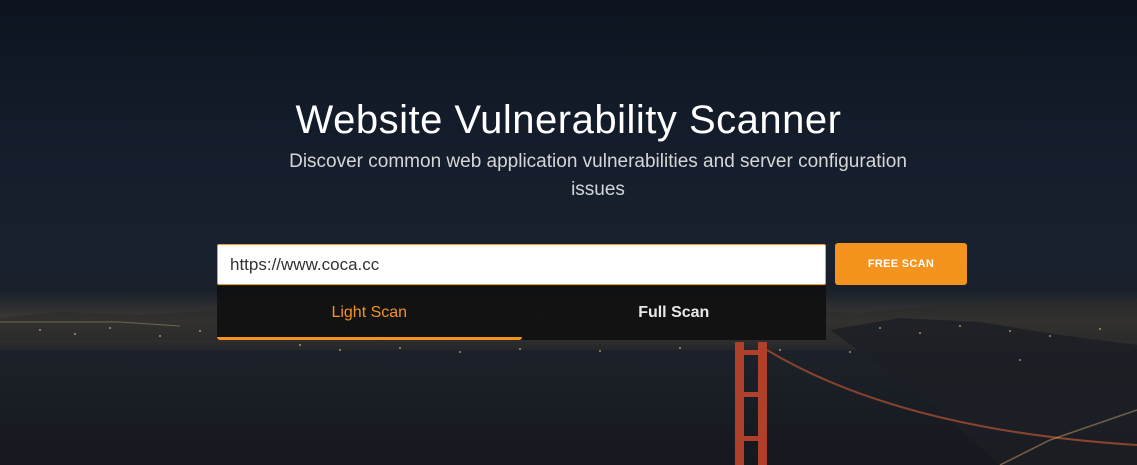 Image resolution: width=1137 pixels, height=465 pixels. I want to click on url-input, so click(521, 264).